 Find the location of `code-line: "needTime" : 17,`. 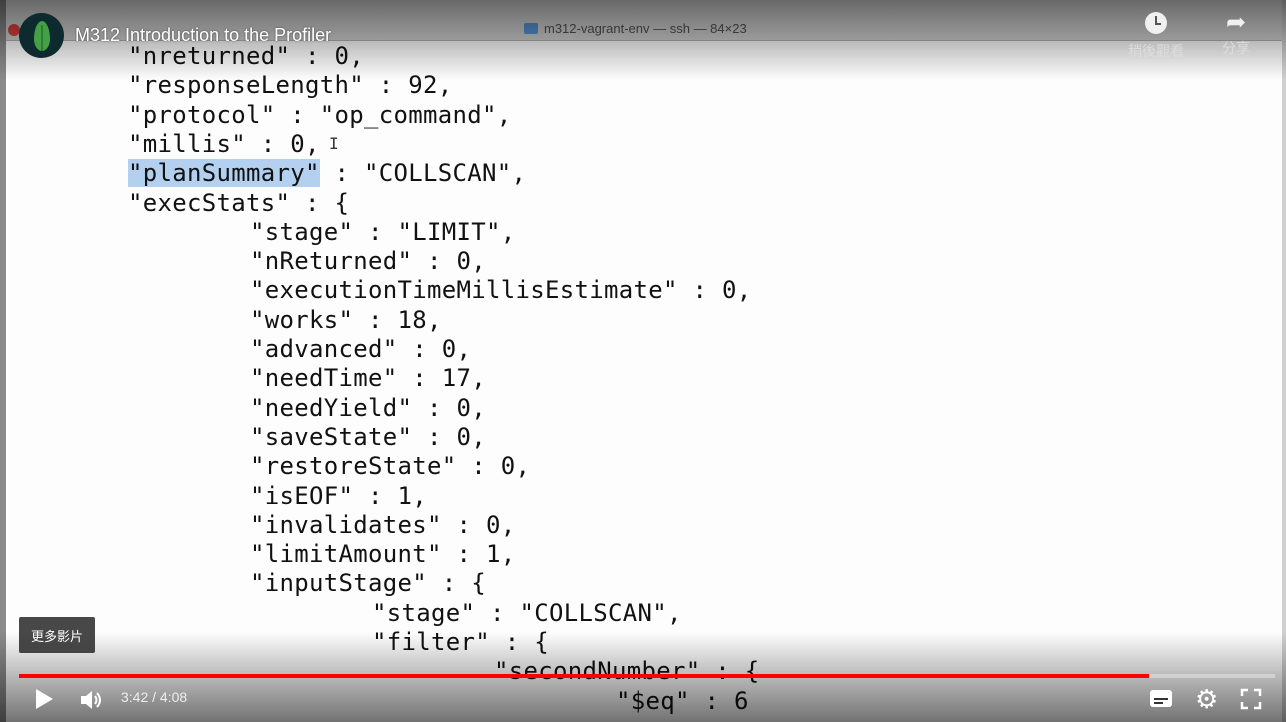

code-line: "needTime" : 17, is located at coordinates (368, 378).